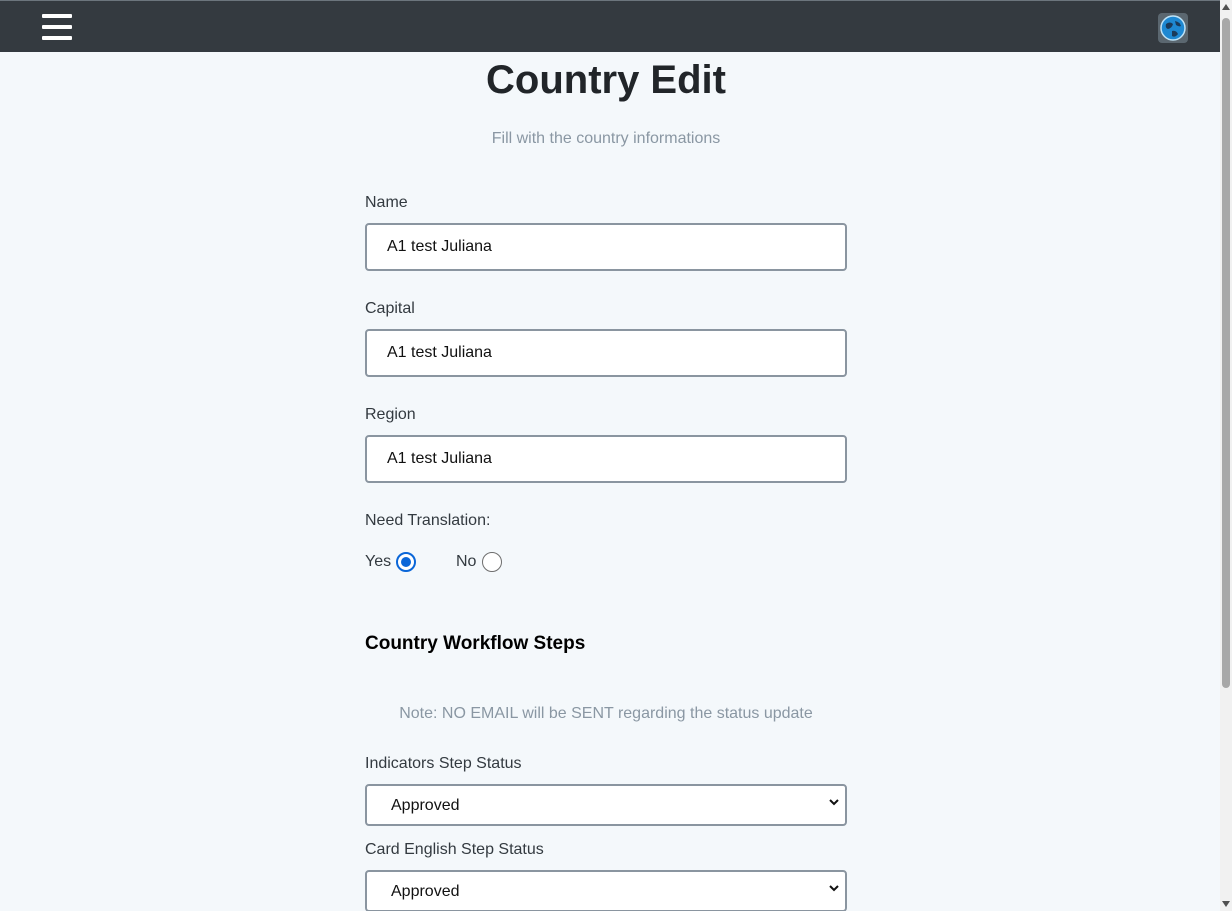 This screenshot has width=1232, height=911. Describe the element at coordinates (475, 643) in the screenshot. I see `workflow-section-title: Country Workflow Steps` at that location.